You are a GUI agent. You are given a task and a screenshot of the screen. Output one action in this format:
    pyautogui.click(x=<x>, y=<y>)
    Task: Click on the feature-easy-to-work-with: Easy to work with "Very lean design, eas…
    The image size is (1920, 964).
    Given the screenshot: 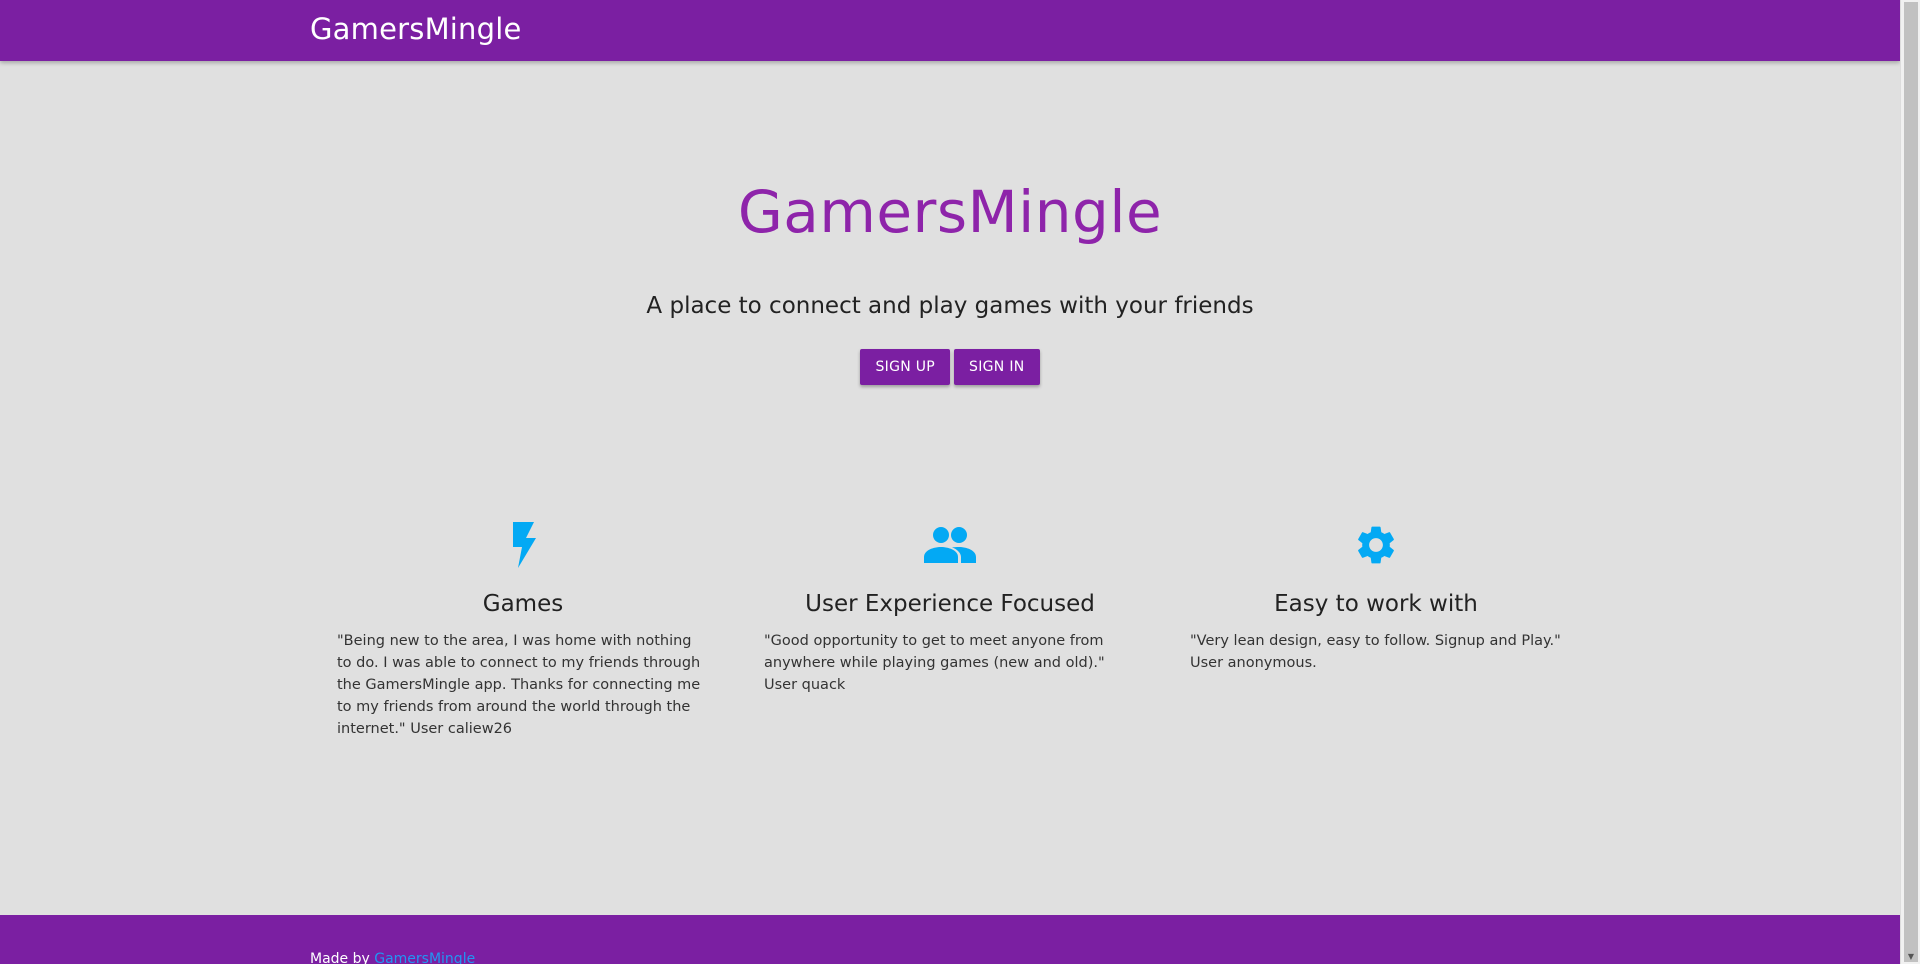 What is the action you would take?
    pyautogui.click(x=1376, y=594)
    